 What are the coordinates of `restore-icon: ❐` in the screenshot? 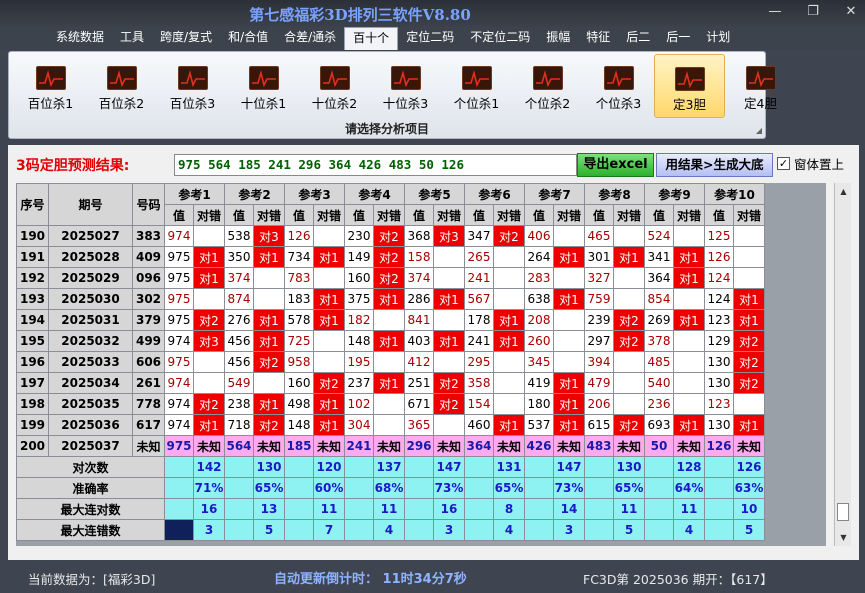 It's located at (813, 12).